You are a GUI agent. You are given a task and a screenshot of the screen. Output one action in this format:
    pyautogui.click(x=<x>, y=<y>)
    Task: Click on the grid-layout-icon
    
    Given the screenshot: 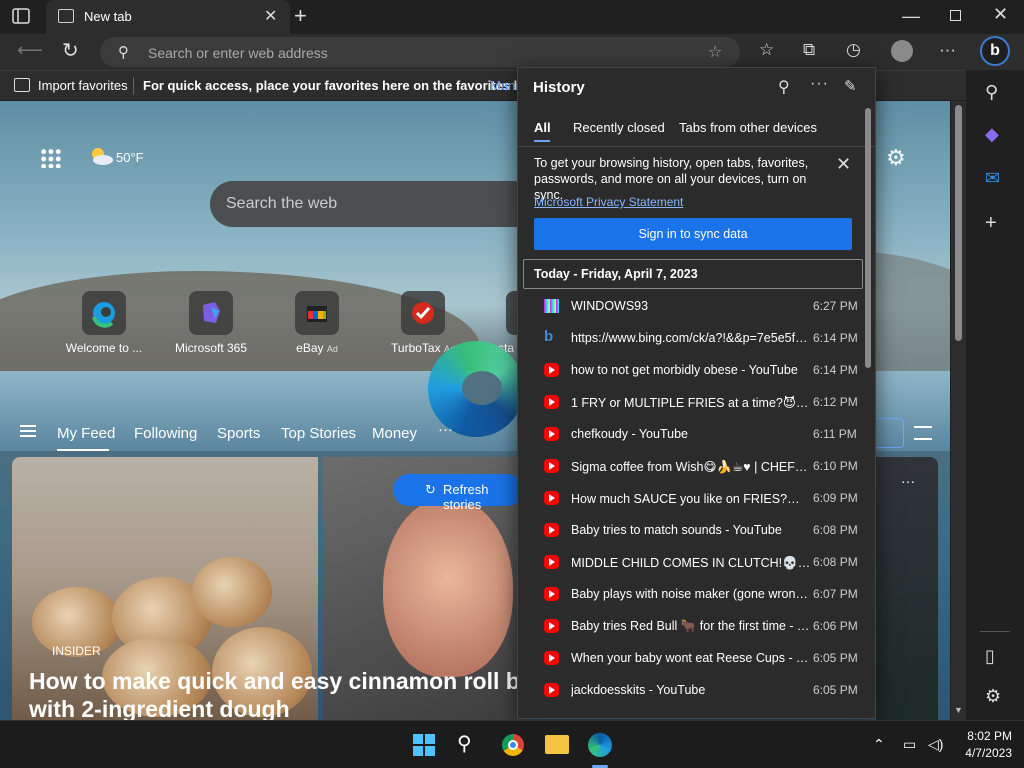 What is the action you would take?
    pyautogui.click(x=889, y=433)
    